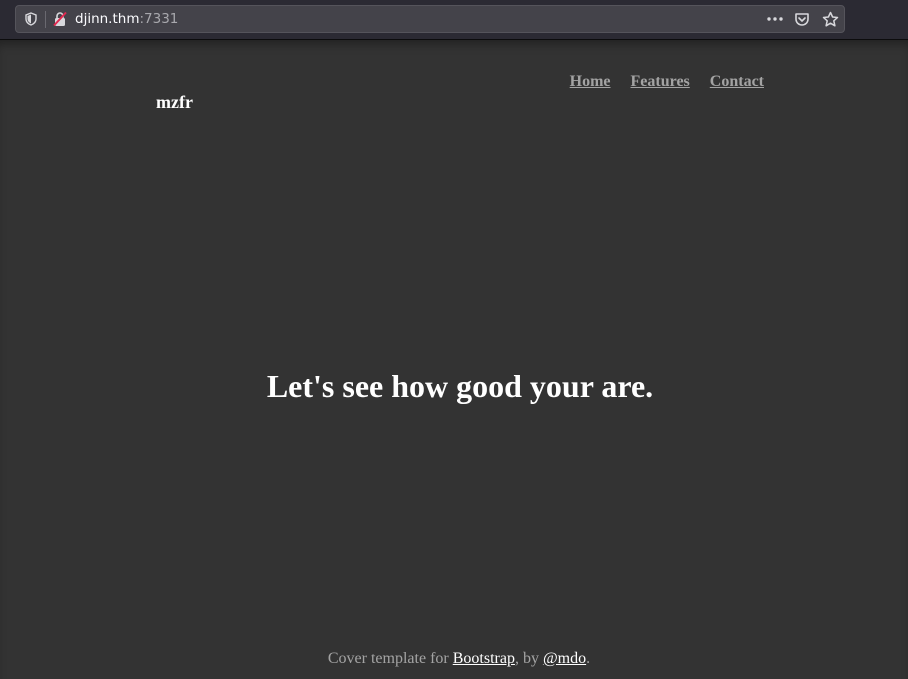 The width and height of the screenshot is (908, 679). What do you see at coordinates (484, 658) in the screenshot?
I see `bootstrap-link: Bootstrap` at bounding box center [484, 658].